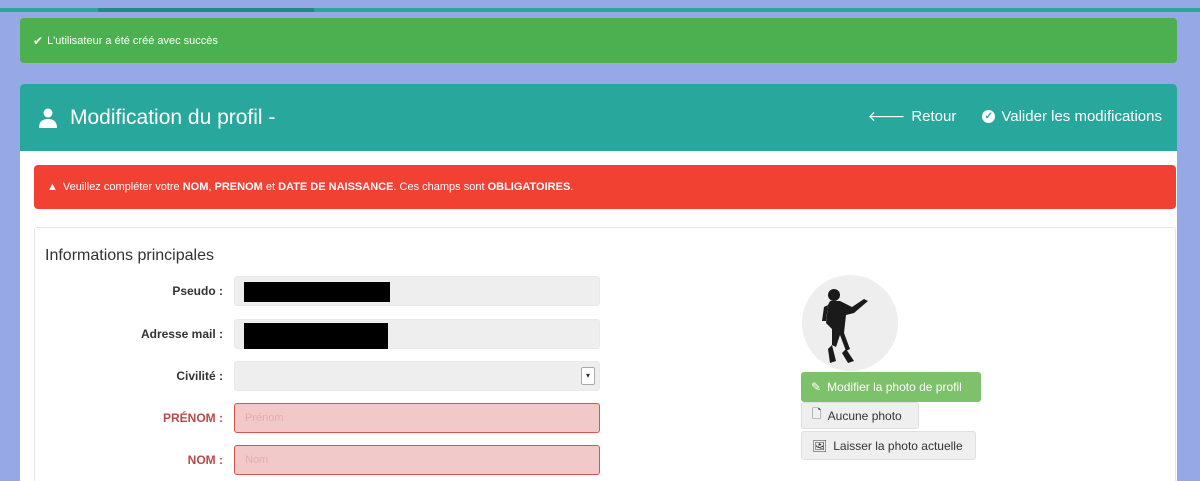 The image size is (1200, 481). I want to click on no-photo-label: Aucune photo, so click(864, 415).